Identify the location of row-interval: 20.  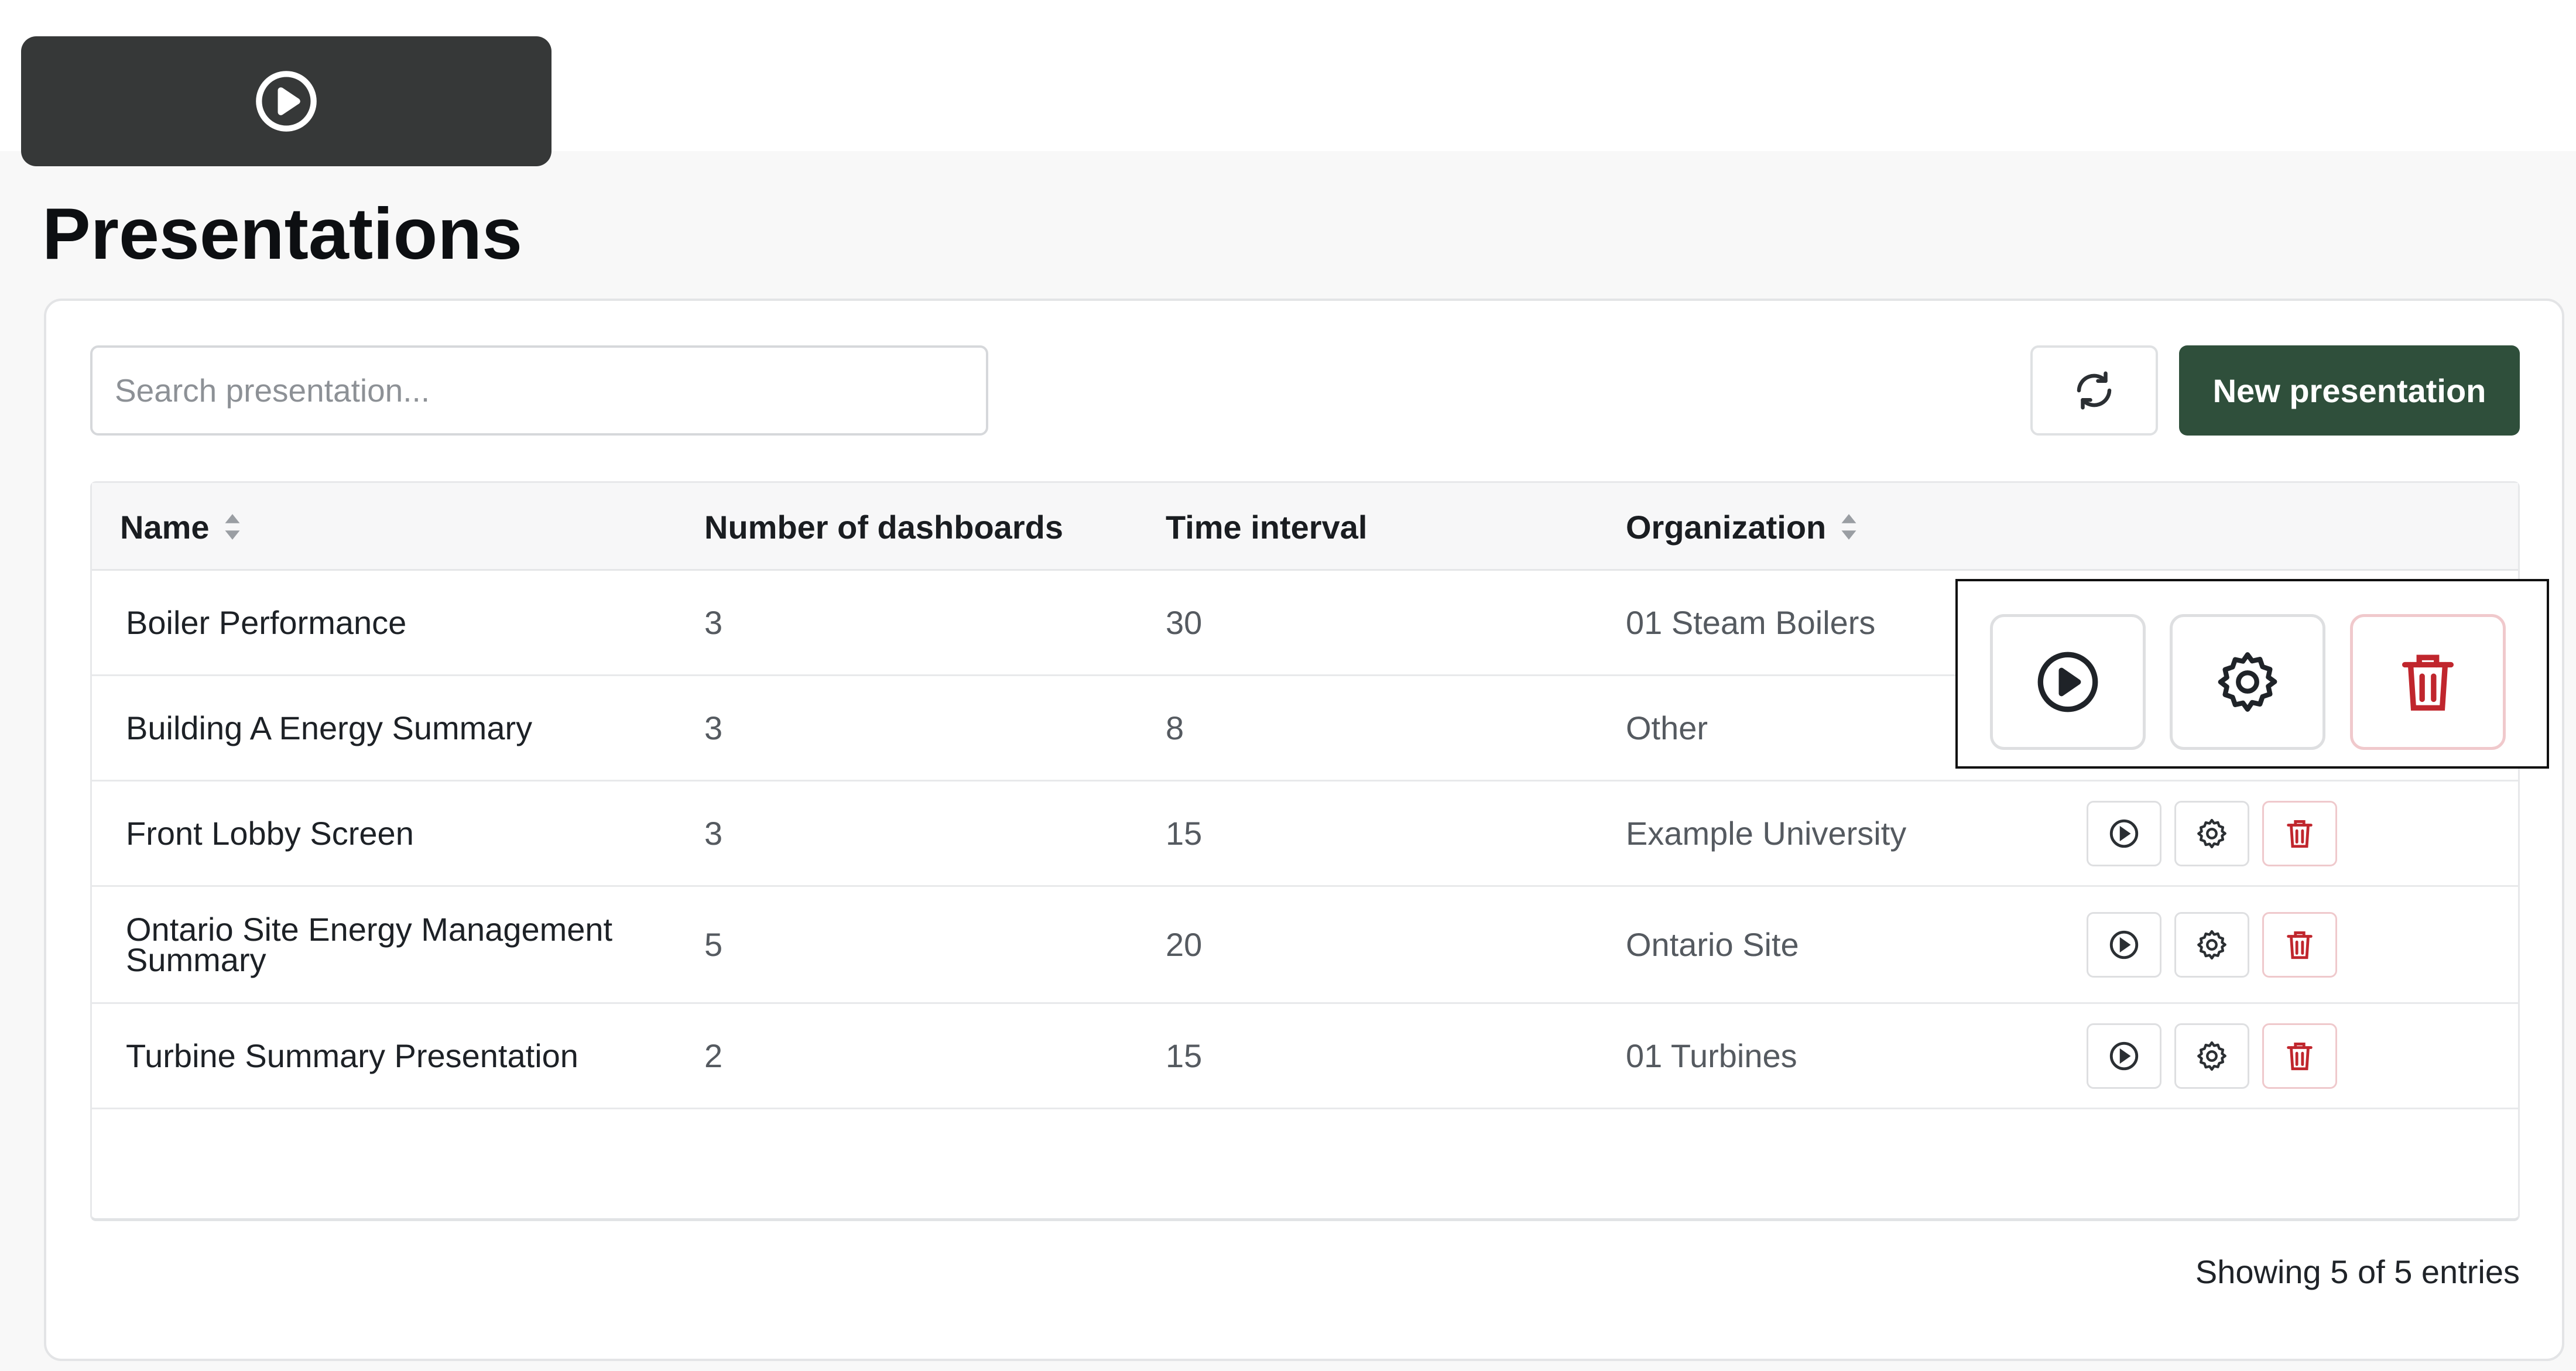
(1184, 944).